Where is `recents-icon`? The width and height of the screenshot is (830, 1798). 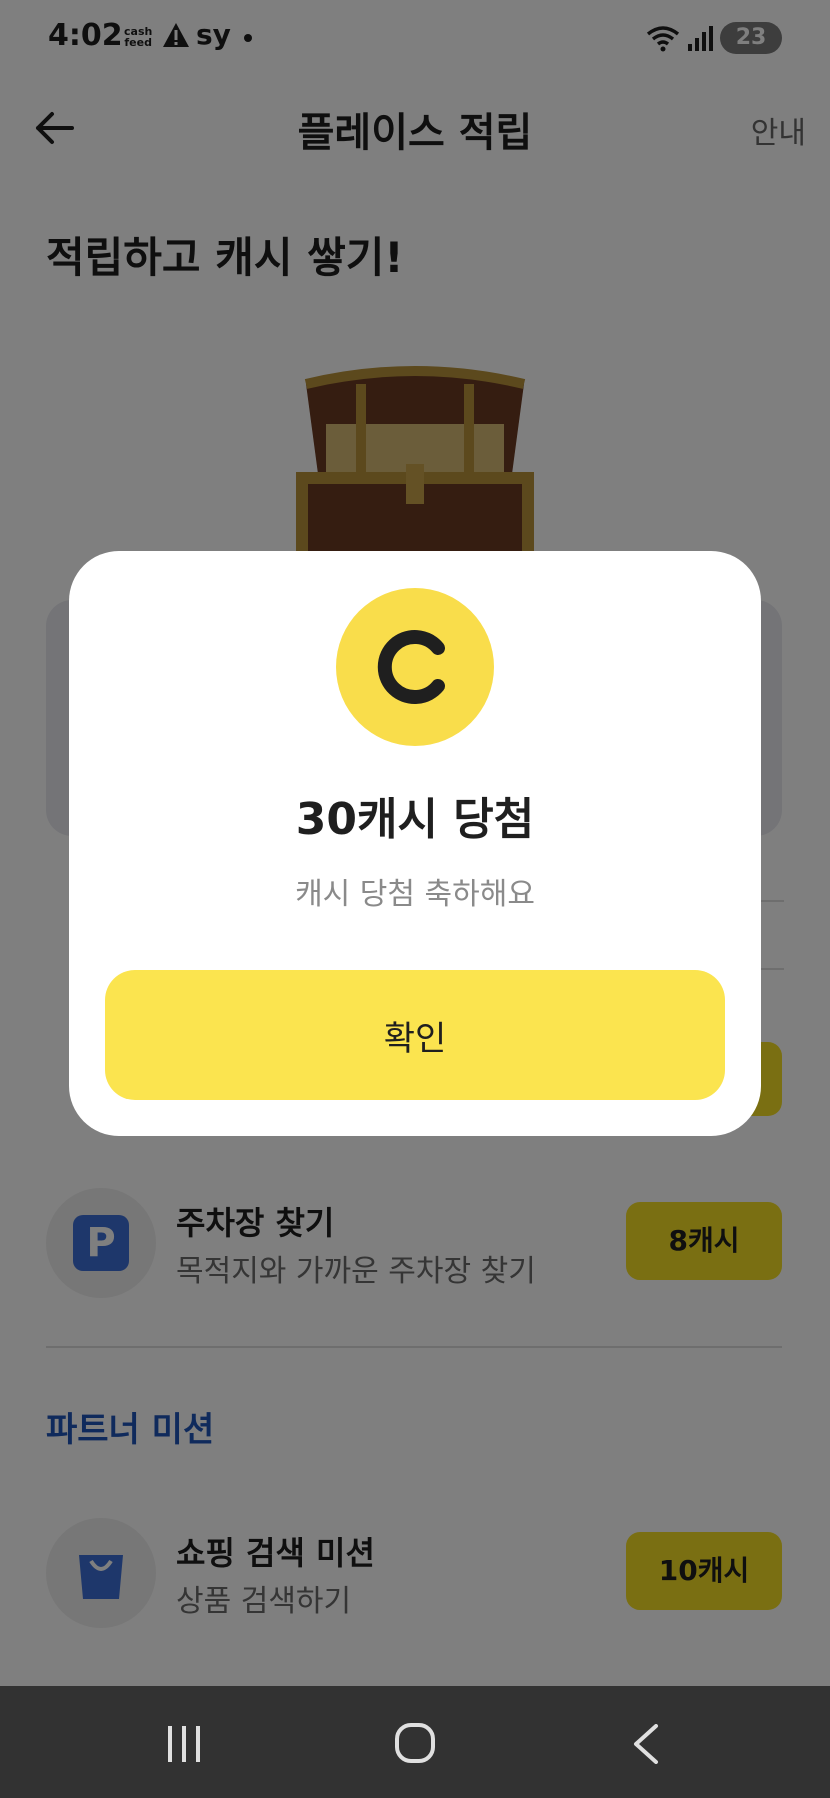 recents-icon is located at coordinates (184, 1746).